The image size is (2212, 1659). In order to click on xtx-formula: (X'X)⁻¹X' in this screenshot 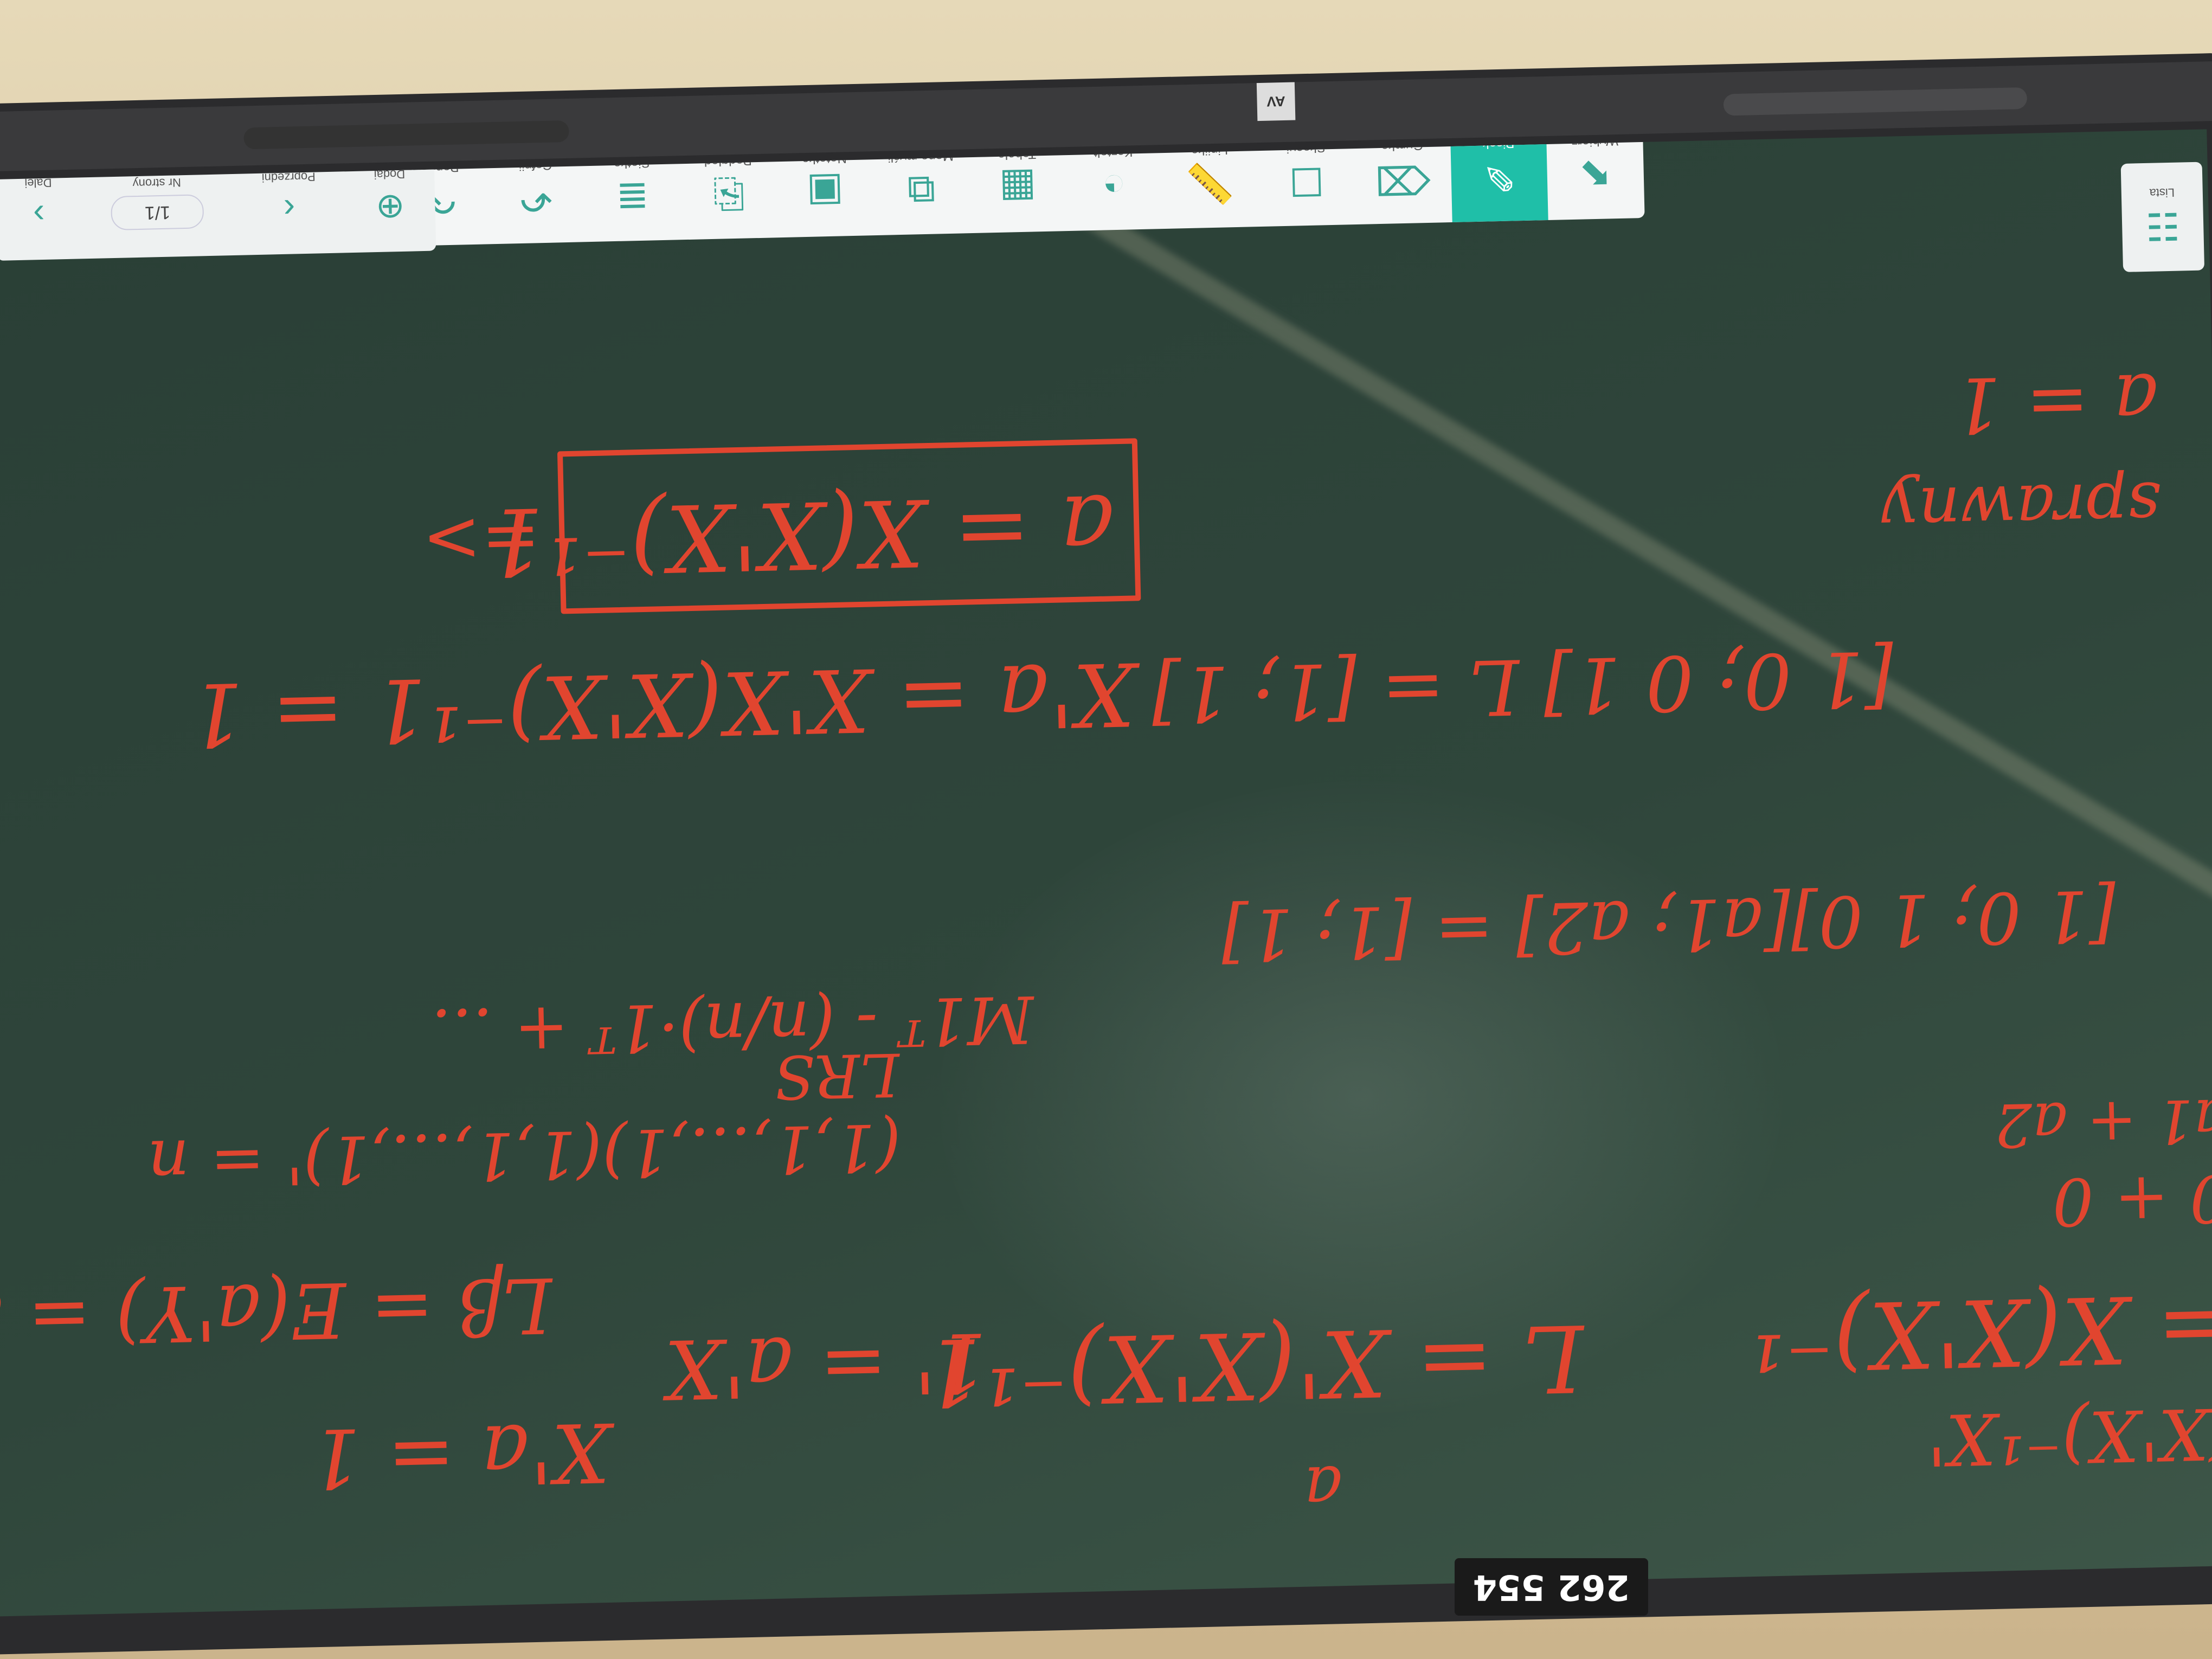, I will do `click(2069, 1436)`.